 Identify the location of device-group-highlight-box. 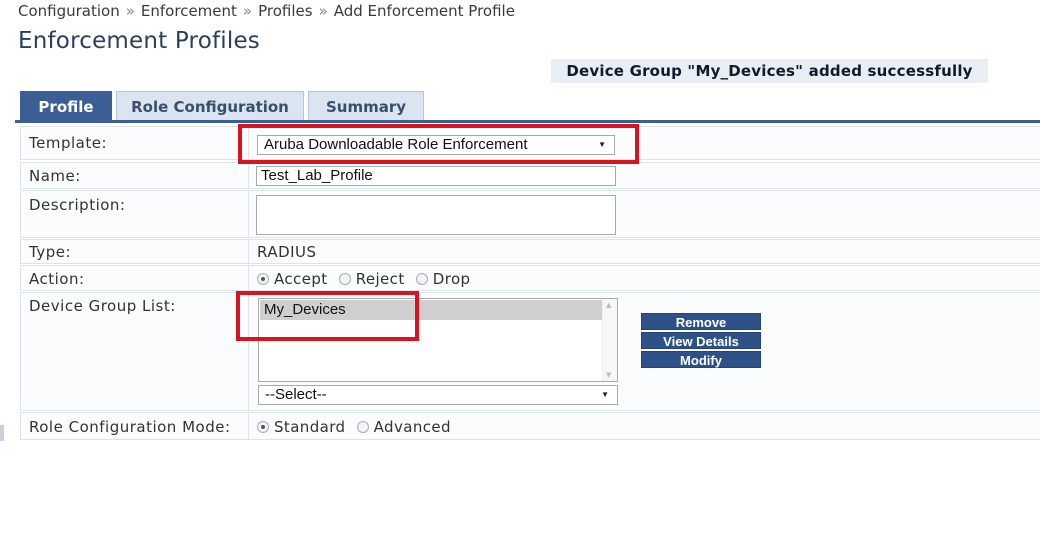
(327, 316).